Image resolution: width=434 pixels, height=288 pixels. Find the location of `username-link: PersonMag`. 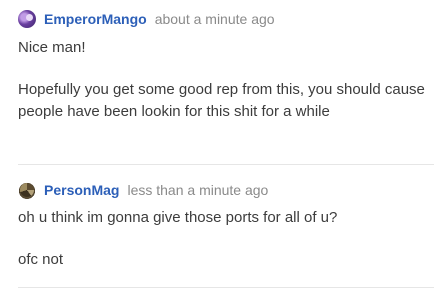

username-link: PersonMag is located at coordinates (81, 190).